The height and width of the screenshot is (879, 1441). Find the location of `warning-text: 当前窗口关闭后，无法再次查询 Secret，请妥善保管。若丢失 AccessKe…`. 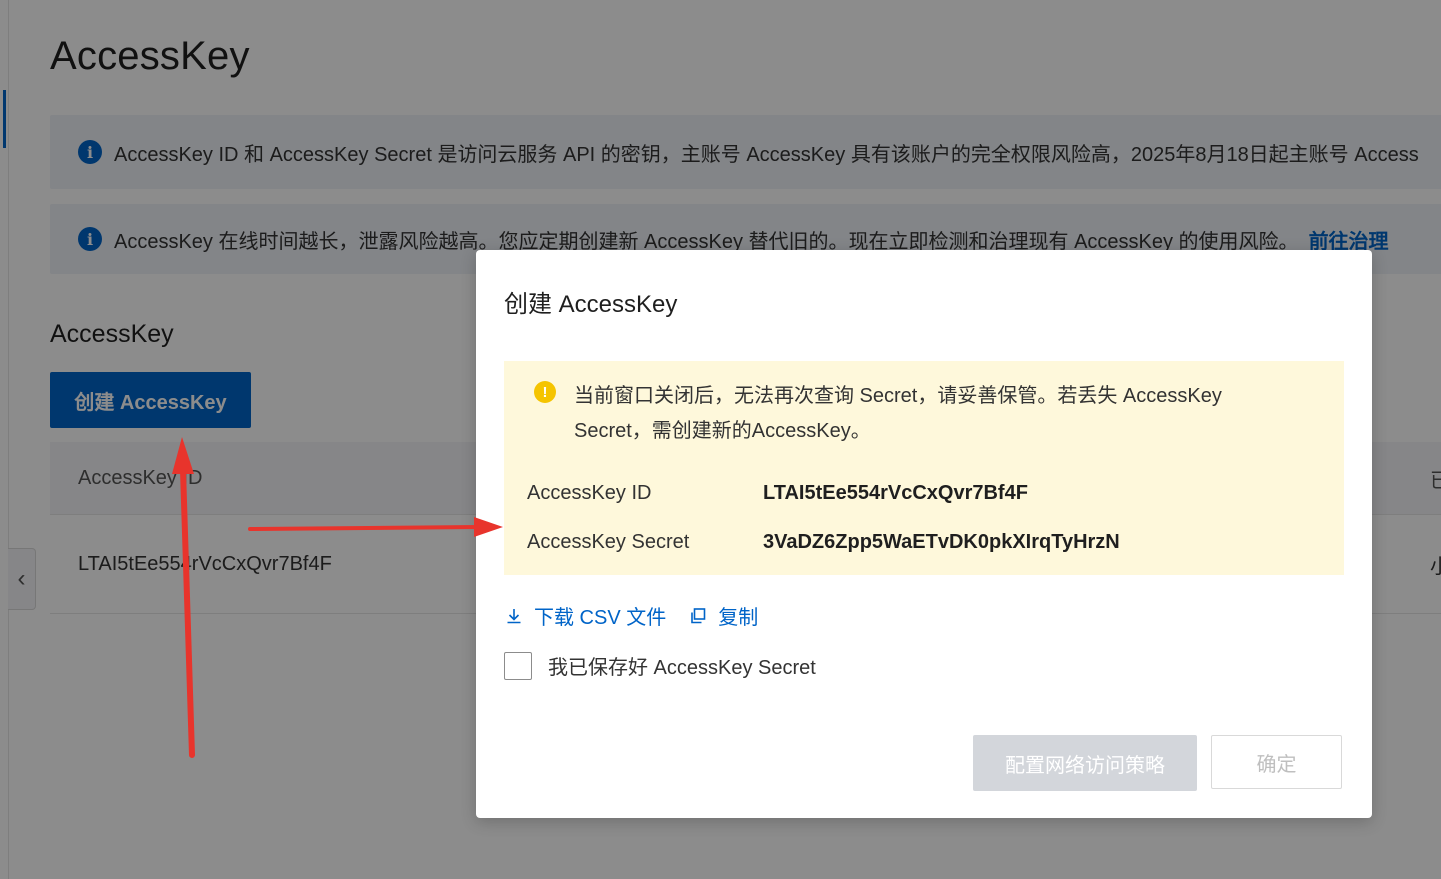

warning-text: 当前窗口关闭后，无法再次查询 Secret，请妥善保管。若丢失 AccessKe… is located at coordinates (924, 414).